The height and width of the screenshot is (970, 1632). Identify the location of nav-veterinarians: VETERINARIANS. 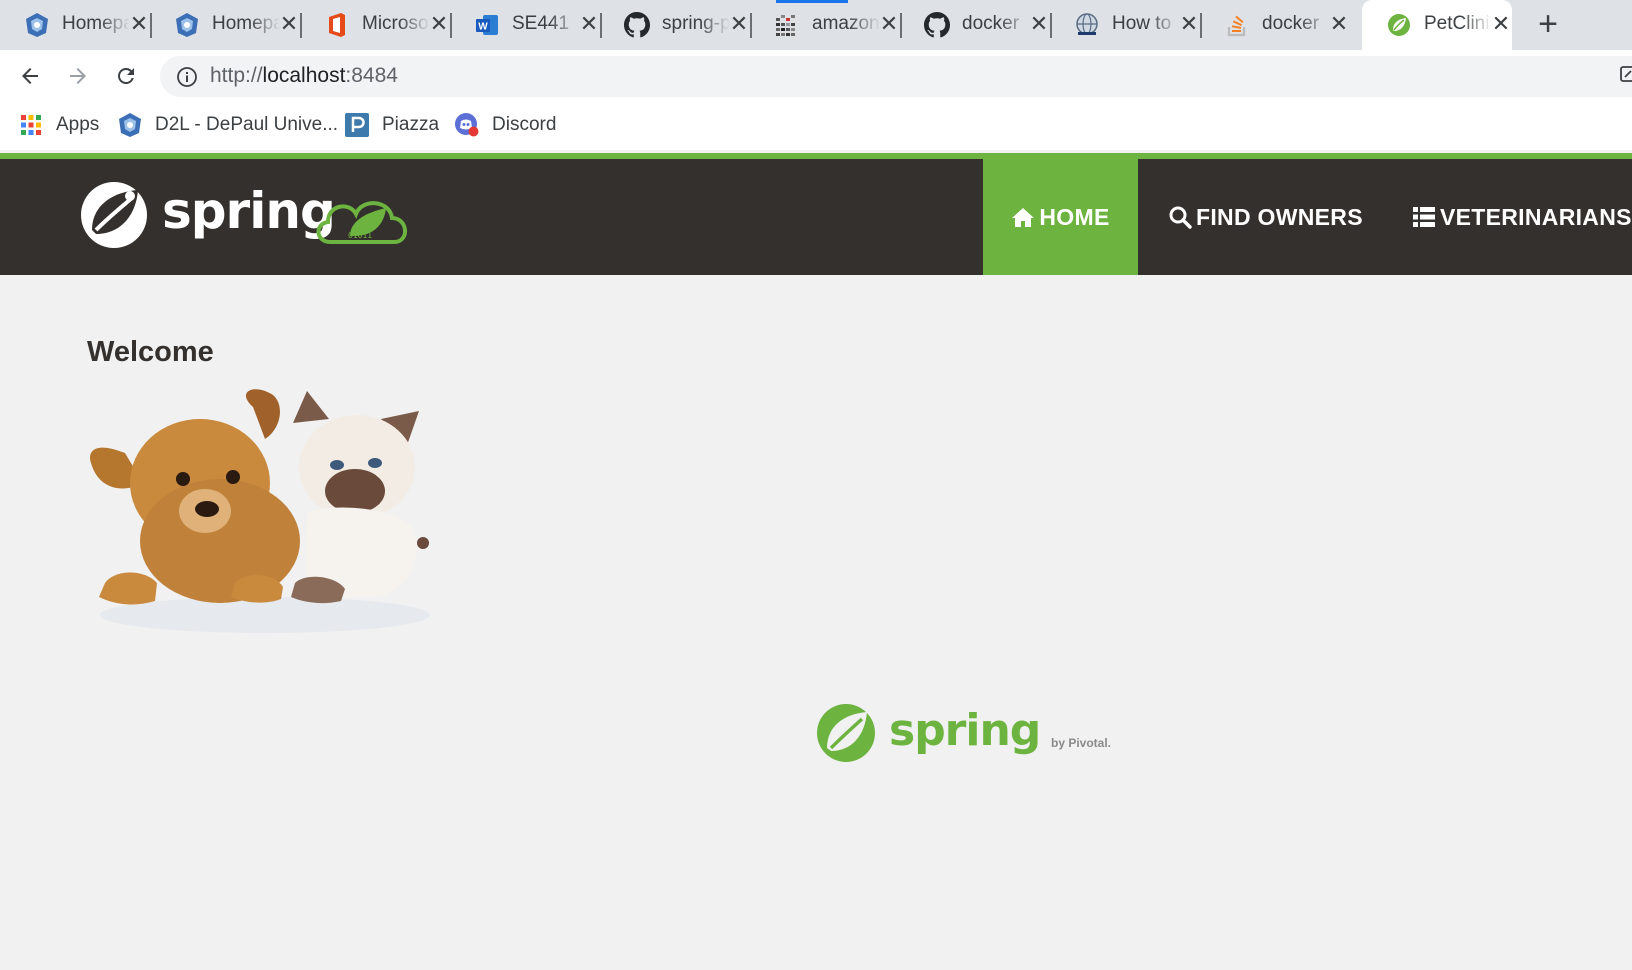
(1522, 217).